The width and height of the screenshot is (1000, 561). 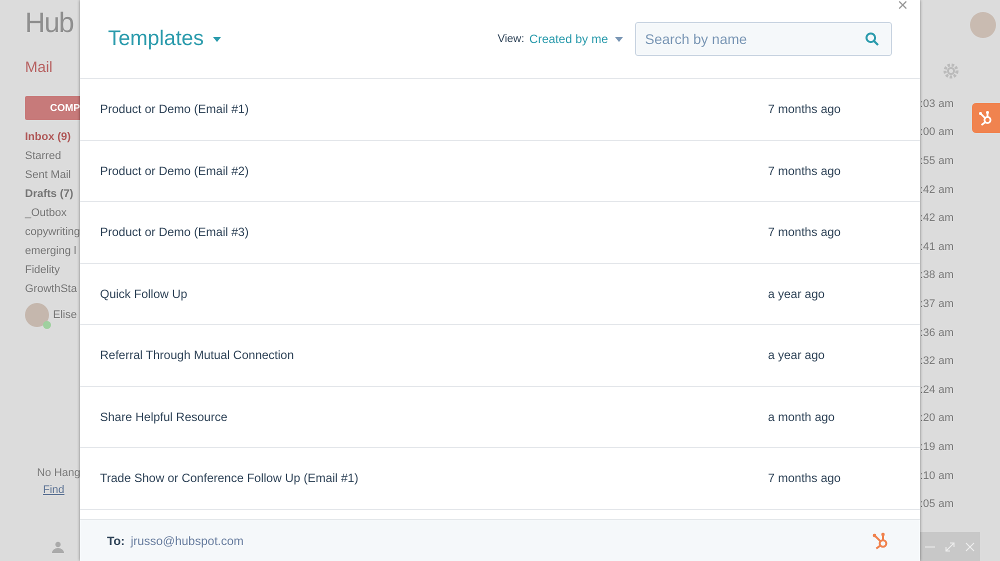 I want to click on template-updated: a month ago, so click(x=801, y=417).